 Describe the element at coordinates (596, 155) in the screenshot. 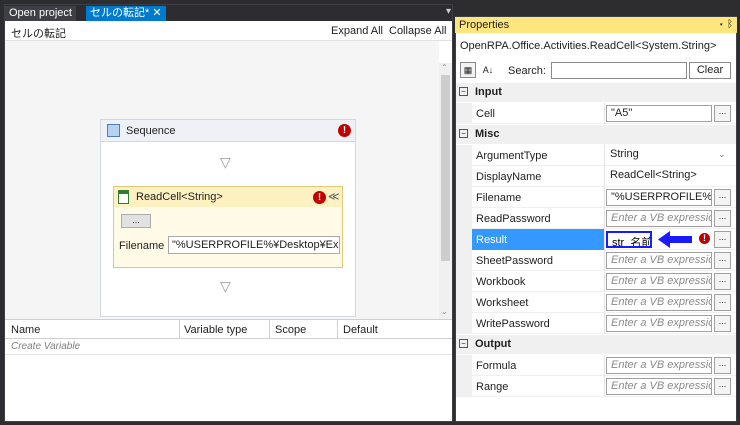

I see `property-row-argumenttype: ArgumentType String ⌄` at that location.